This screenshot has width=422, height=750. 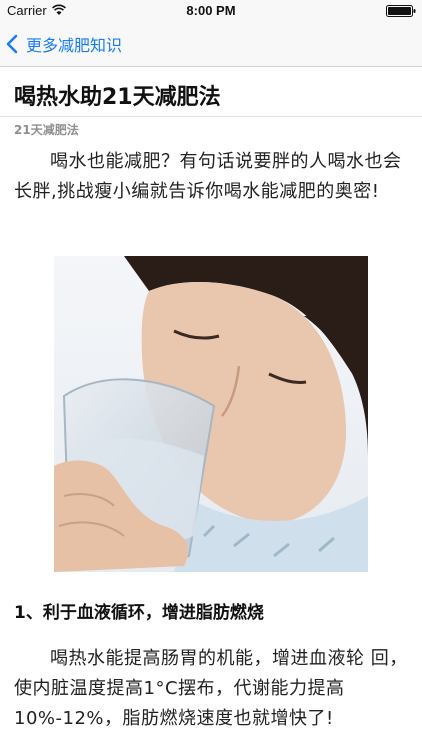 I want to click on status-bar: Carrier 8:00 PM, so click(x=211, y=11).